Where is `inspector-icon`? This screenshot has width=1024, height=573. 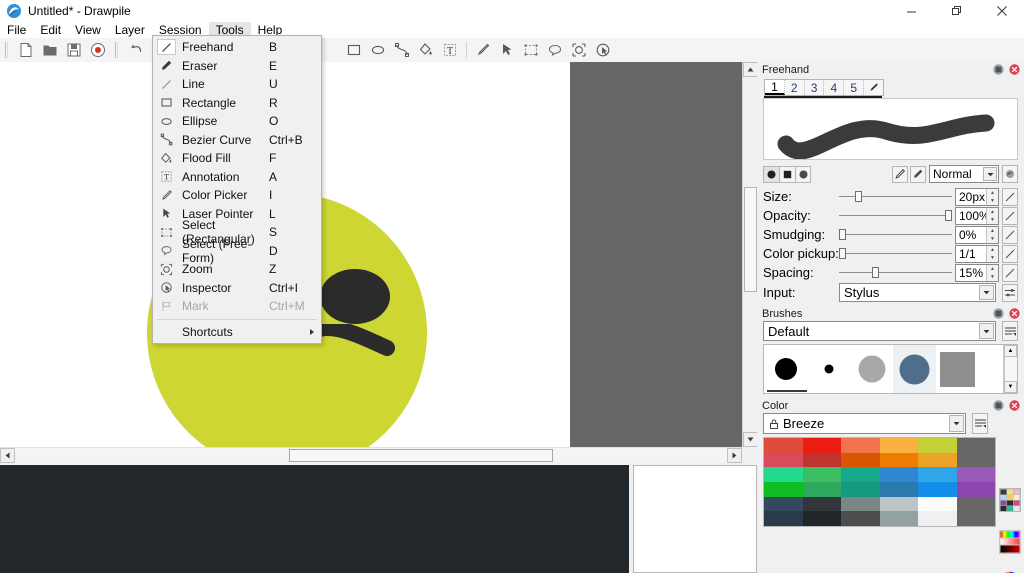 inspector-icon is located at coordinates (603, 50).